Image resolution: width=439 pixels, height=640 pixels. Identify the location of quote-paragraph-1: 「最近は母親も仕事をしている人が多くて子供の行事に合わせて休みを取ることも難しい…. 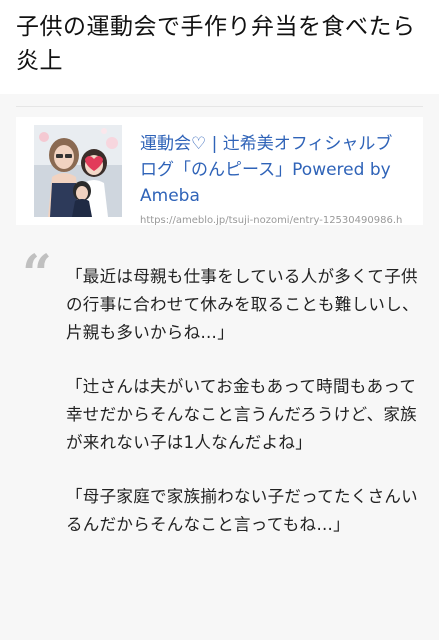
(242, 304).